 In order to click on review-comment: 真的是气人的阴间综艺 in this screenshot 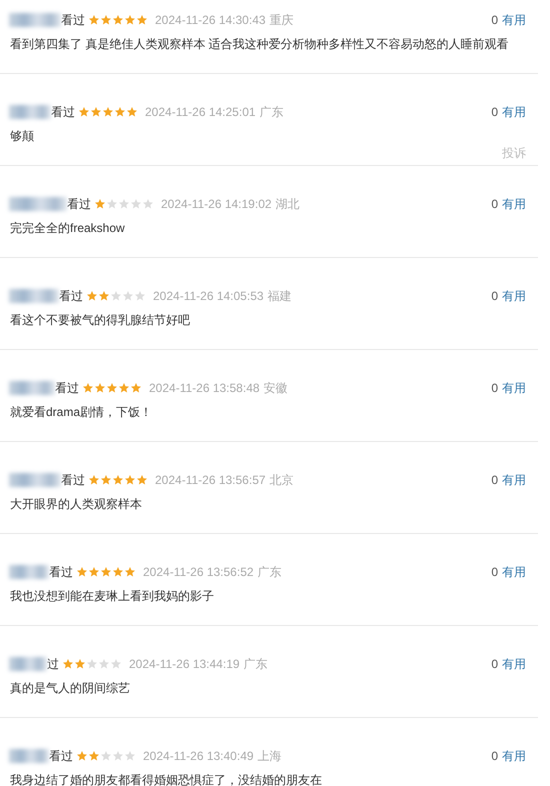, I will do `click(70, 688)`.